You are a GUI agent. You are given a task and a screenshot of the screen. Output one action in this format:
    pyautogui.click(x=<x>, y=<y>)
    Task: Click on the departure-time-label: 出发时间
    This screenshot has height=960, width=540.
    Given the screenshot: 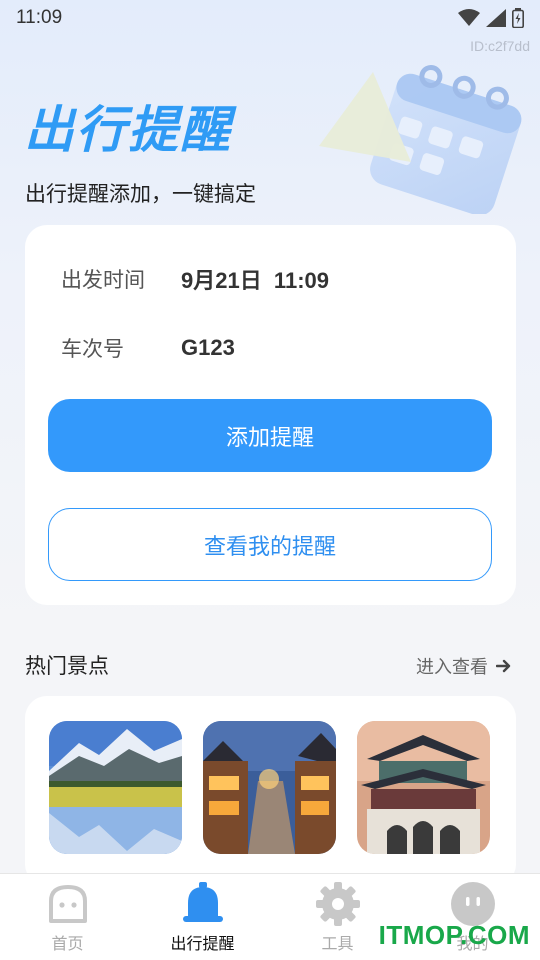 What is the action you would take?
    pyautogui.click(x=103, y=280)
    